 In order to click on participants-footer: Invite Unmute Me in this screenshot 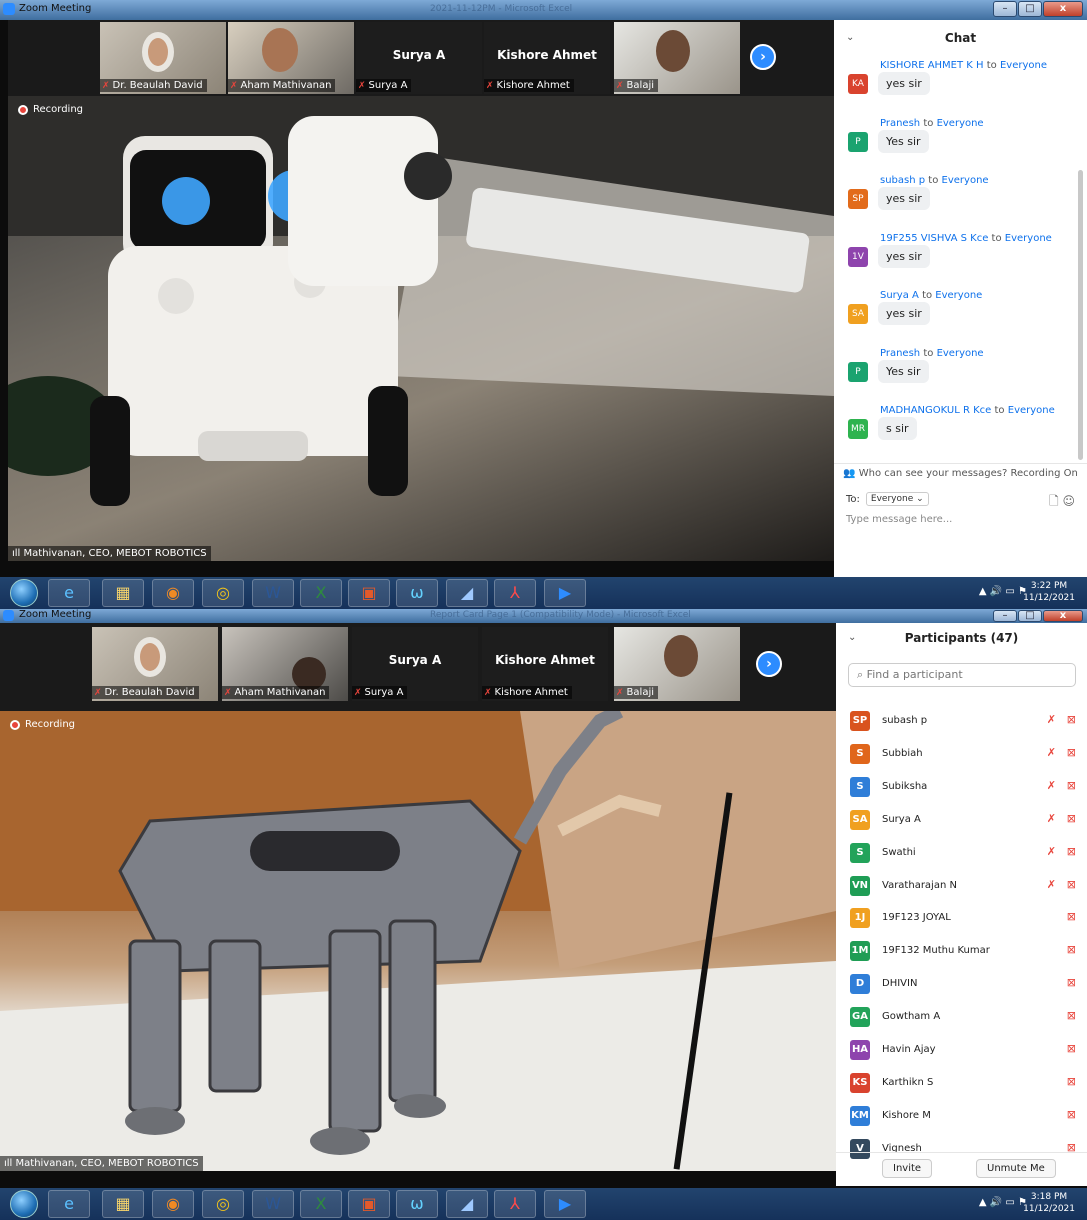, I will do `click(961, 1169)`.